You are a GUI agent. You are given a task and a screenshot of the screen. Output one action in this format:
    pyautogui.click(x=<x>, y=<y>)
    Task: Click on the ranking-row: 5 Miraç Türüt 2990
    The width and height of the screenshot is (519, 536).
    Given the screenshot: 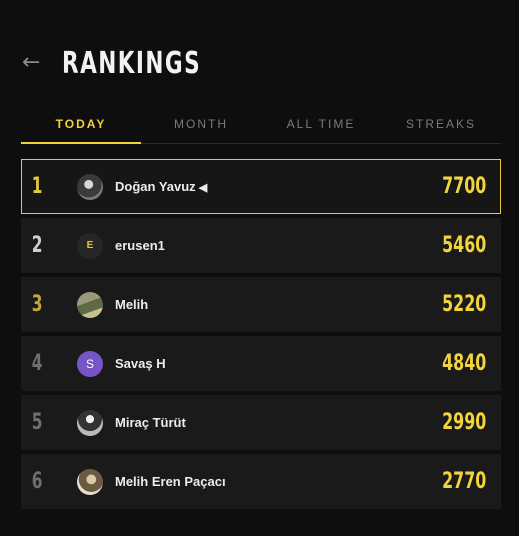 What is the action you would take?
    pyautogui.click(x=261, y=422)
    